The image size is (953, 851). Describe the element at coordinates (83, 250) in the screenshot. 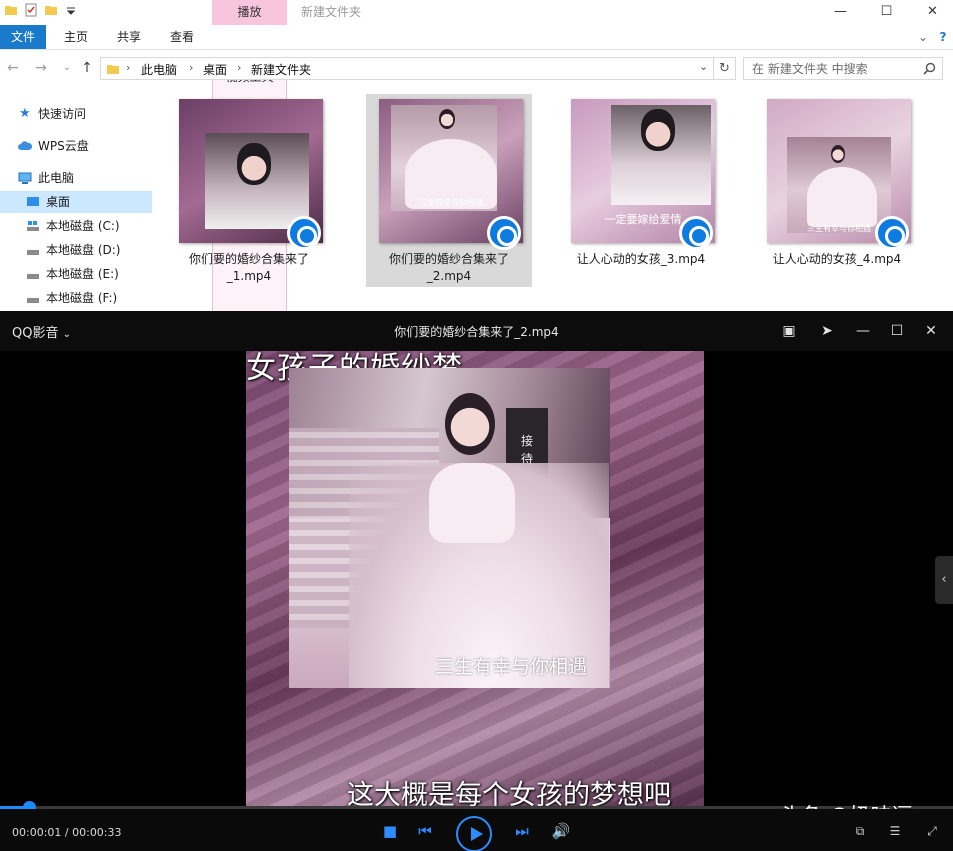

I see `nav-label: 本地磁盘 (D:)` at that location.